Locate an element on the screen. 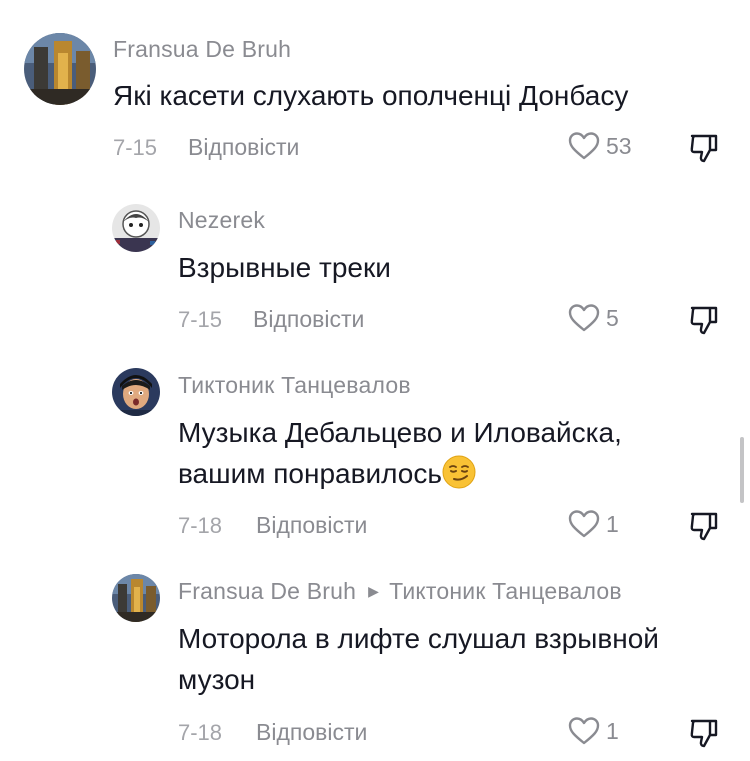 The width and height of the screenshot is (750, 761). smirk-emoji-icon is located at coordinates (459, 472).